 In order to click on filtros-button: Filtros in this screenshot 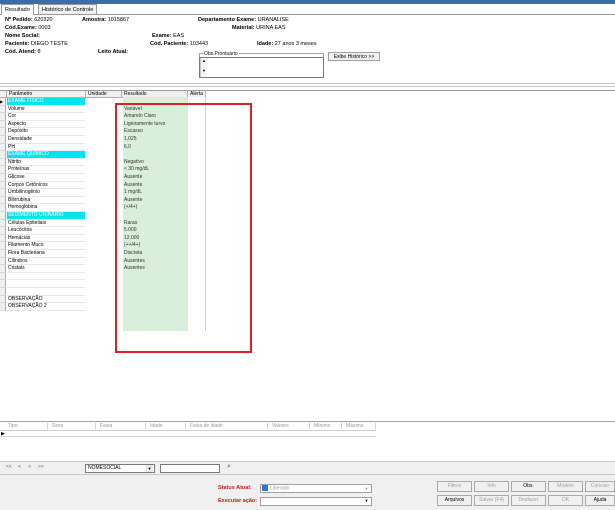, I will do `click(454, 486)`.